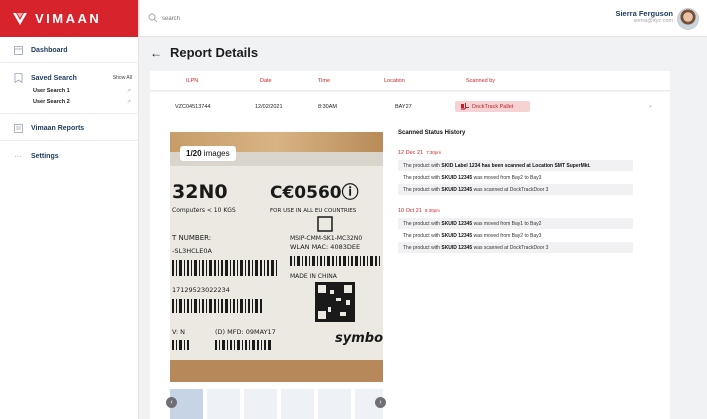 This screenshot has width=707, height=419. I want to click on history-title: Scanned Status History, so click(432, 133).